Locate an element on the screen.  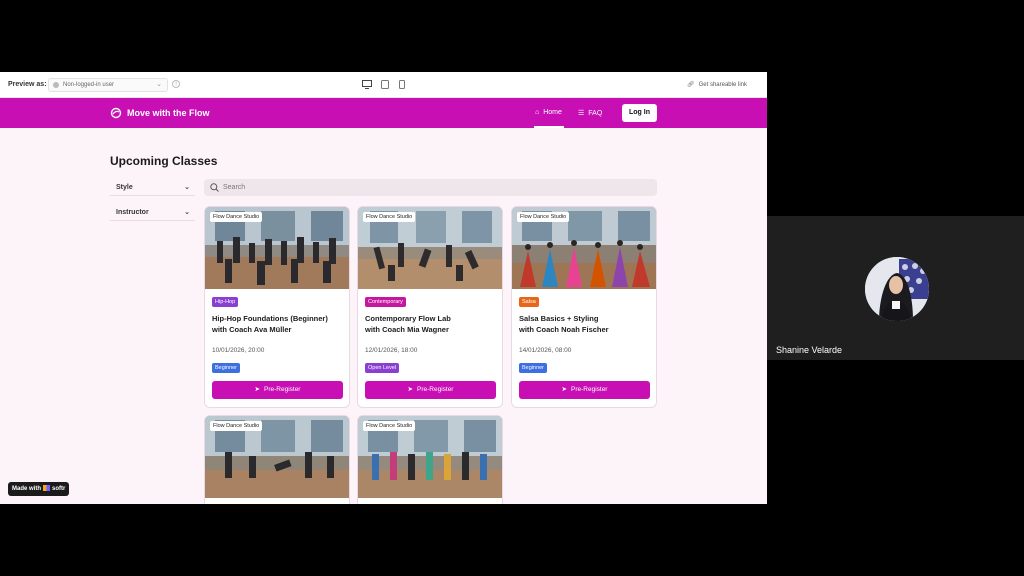
made-with-softr-badge: Made with softr is located at coordinates (39, 489).